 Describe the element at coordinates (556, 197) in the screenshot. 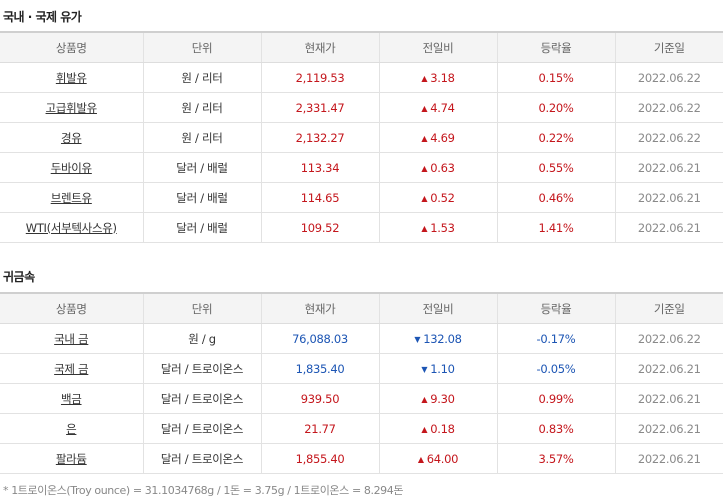

I see `change-rate-cell: 0.46%` at that location.